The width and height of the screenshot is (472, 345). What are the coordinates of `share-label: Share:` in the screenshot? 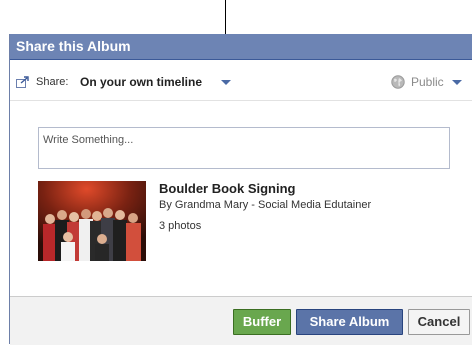 It's located at (52, 82).